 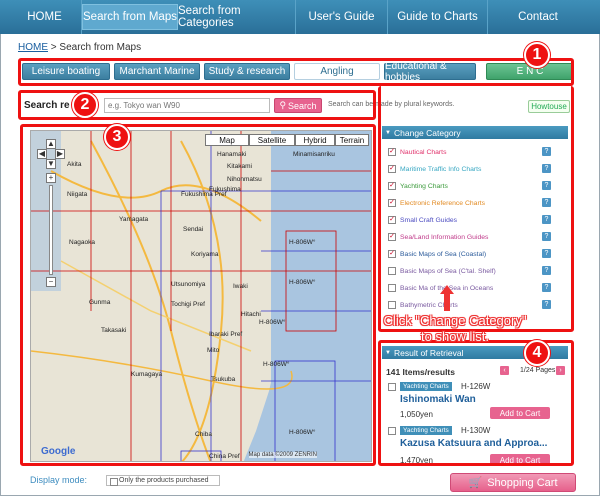 What do you see at coordinates (237, 17) in the screenshot?
I see `nav-search-from-categories: Search from Categories` at bounding box center [237, 17].